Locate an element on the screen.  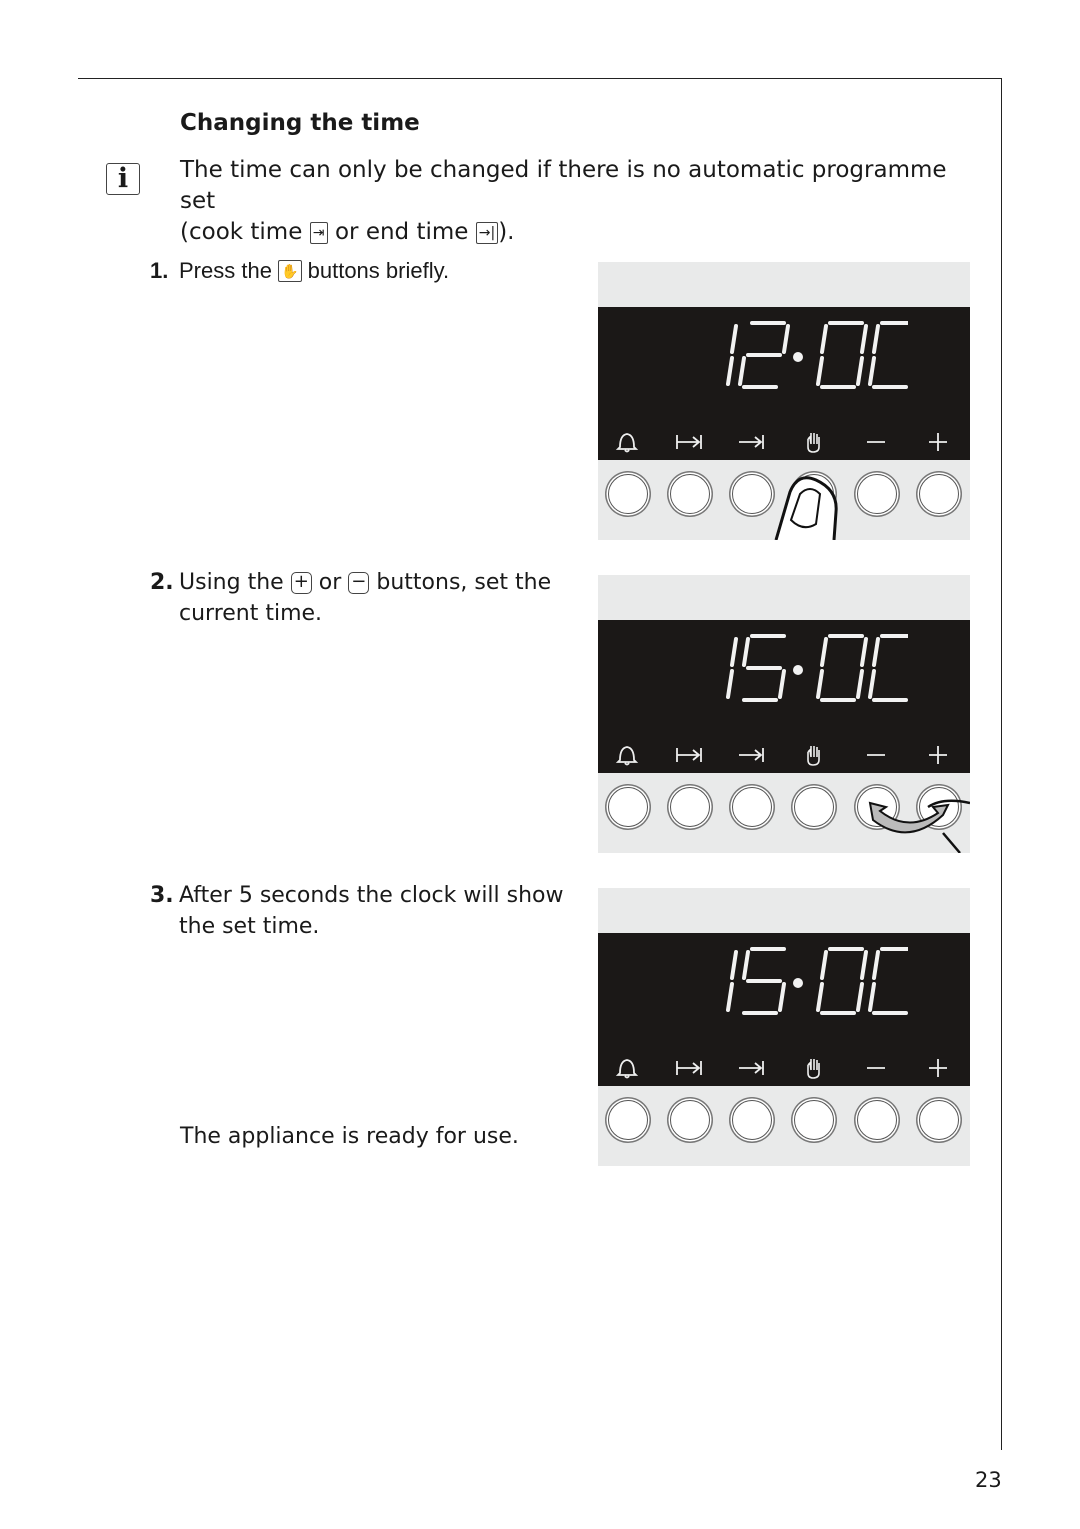
clock-hand-icon: ✋ is located at coordinates (290, 271).